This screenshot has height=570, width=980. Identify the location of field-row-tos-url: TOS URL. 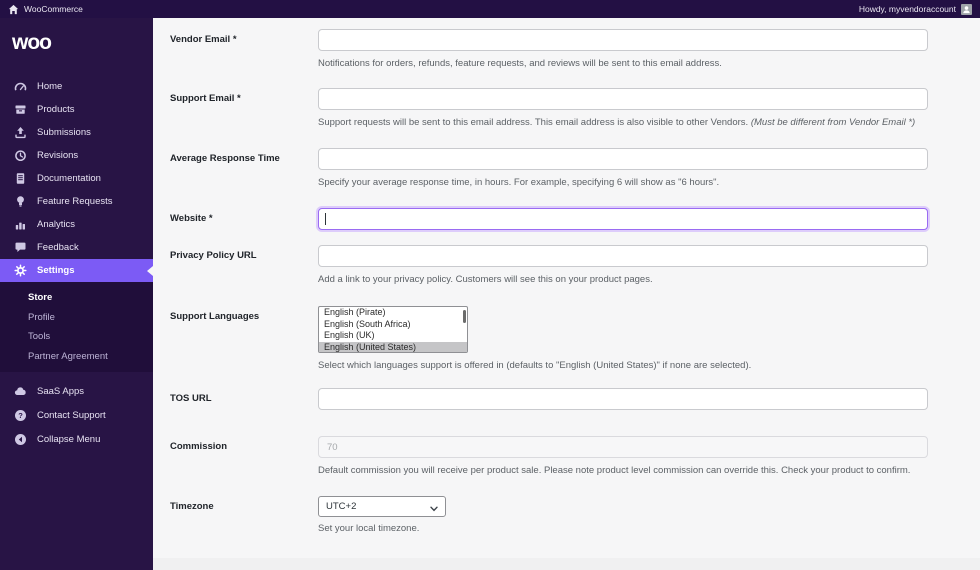
(575, 399).